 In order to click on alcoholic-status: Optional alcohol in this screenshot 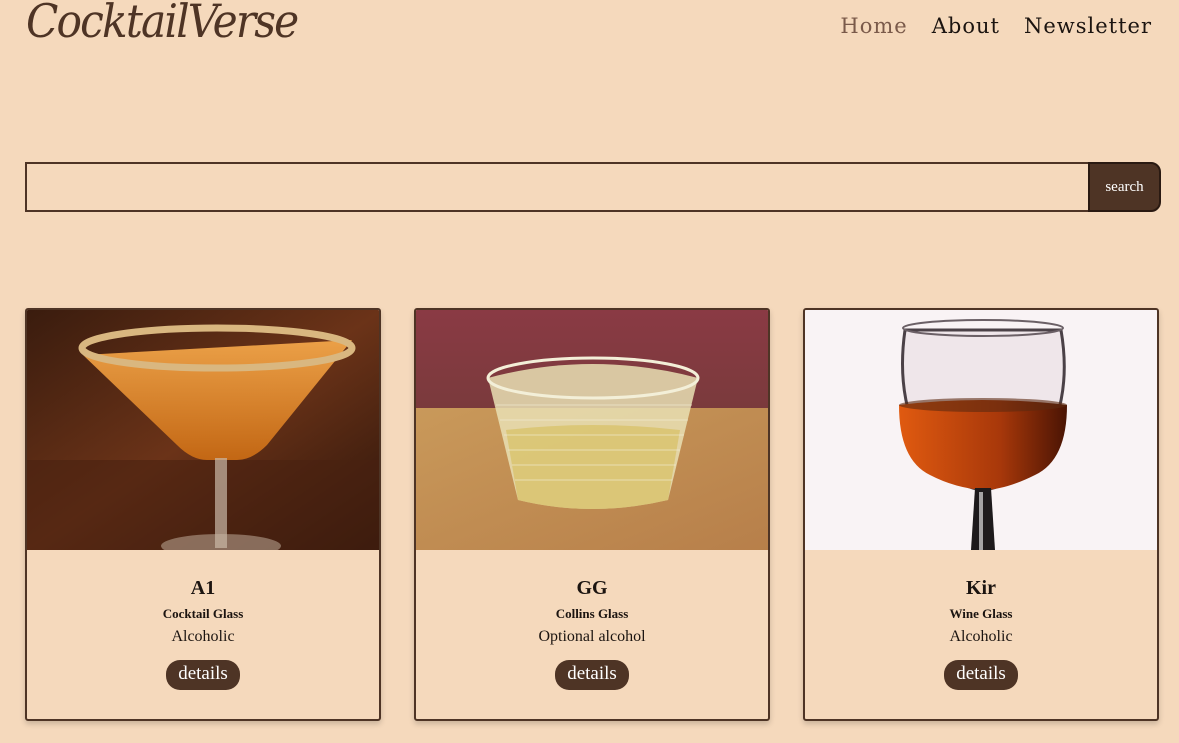, I will do `click(592, 636)`.